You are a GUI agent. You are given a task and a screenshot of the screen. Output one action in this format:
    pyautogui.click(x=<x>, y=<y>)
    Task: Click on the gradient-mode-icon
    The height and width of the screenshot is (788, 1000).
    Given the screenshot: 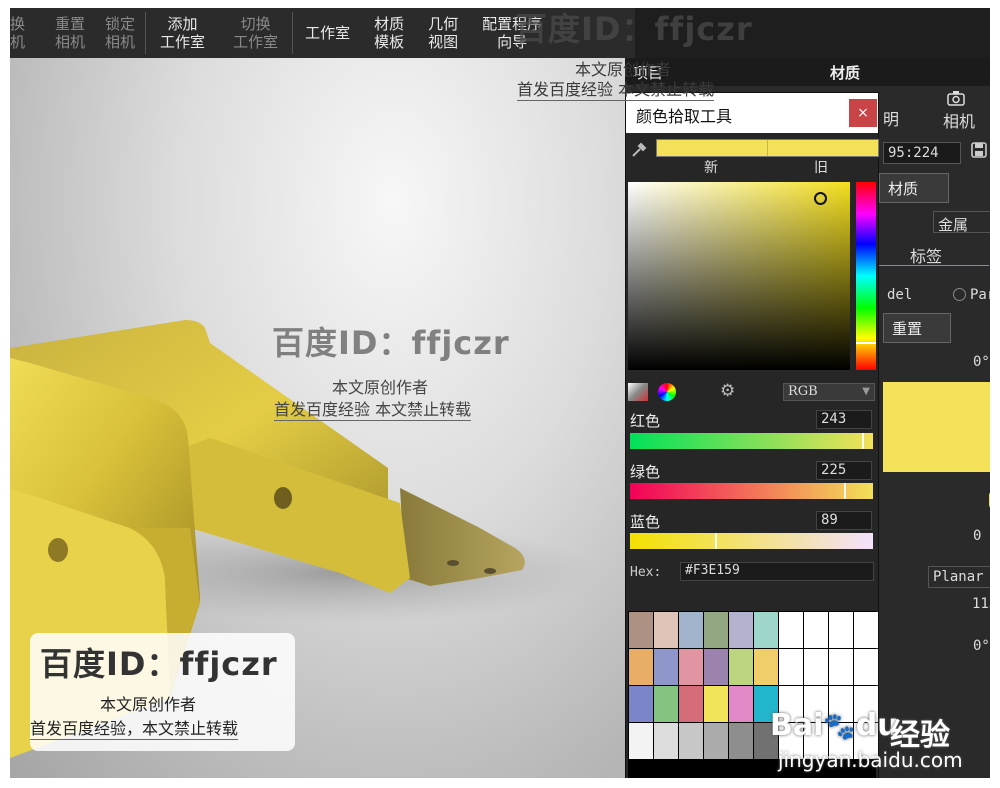 What is the action you would take?
    pyautogui.click(x=638, y=392)
    